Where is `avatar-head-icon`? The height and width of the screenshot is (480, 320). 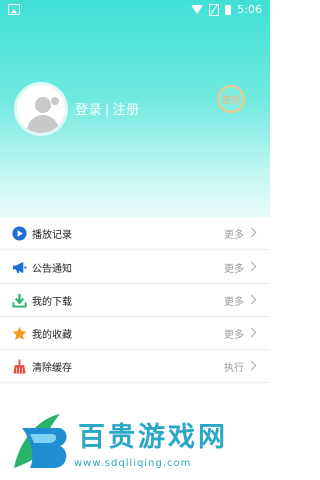 avatar-head-icon is located at coordinates (43, 105).